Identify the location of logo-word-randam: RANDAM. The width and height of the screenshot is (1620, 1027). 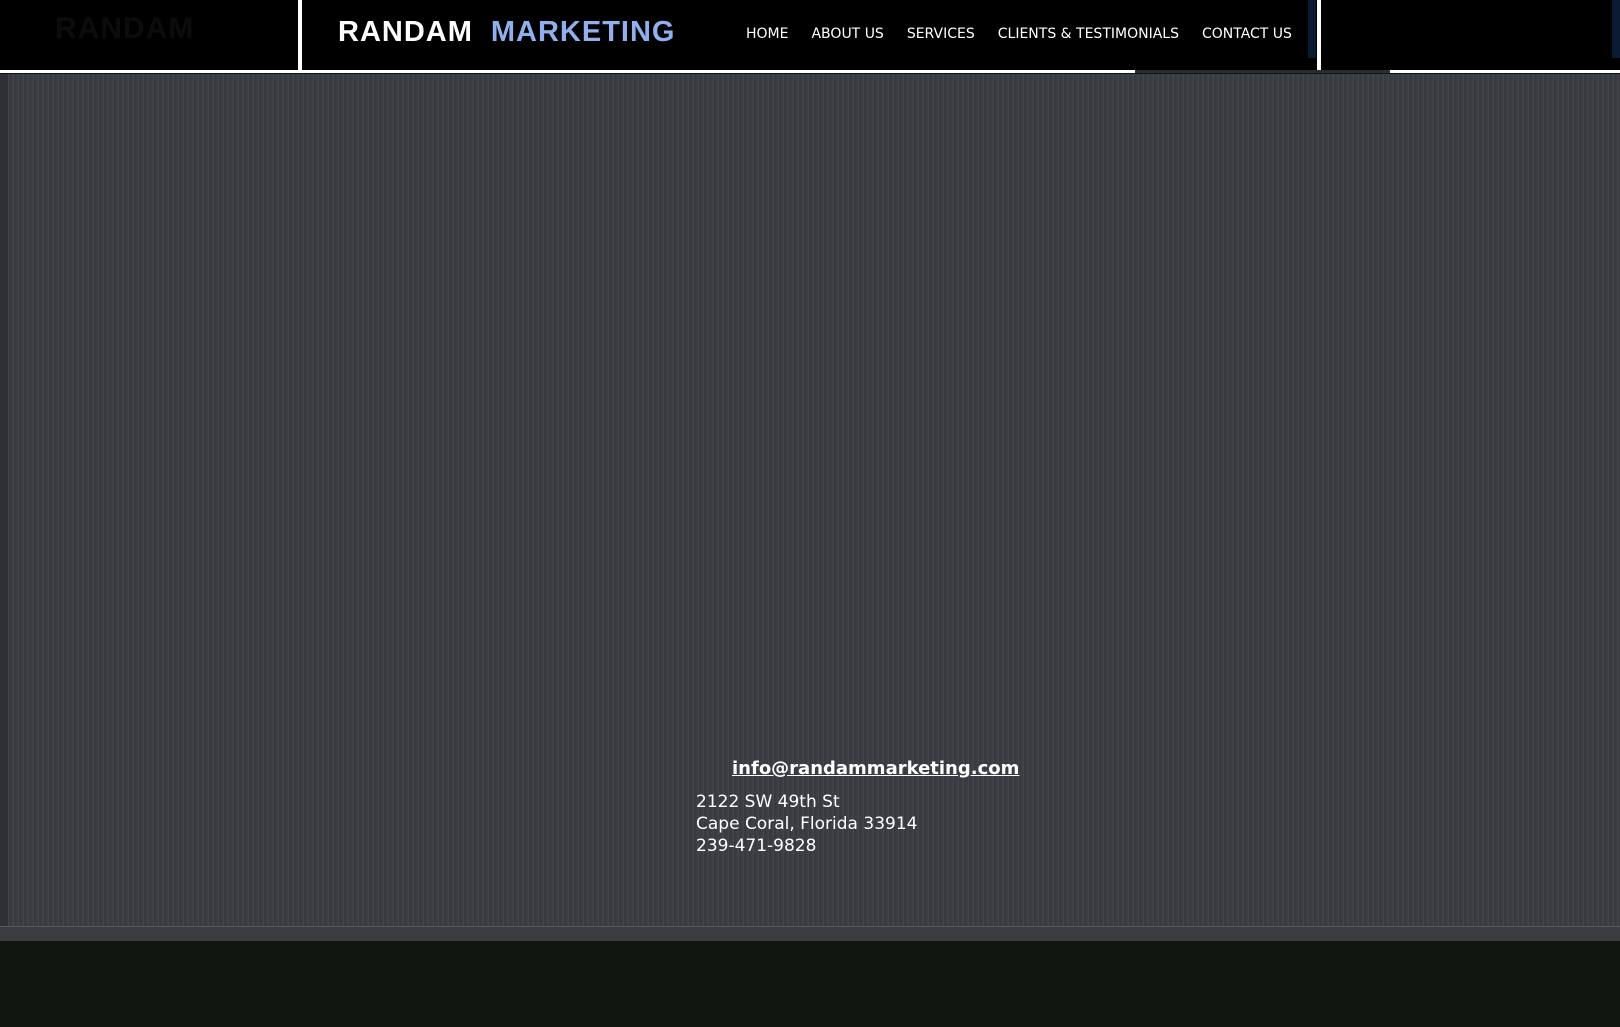
(405, 32).